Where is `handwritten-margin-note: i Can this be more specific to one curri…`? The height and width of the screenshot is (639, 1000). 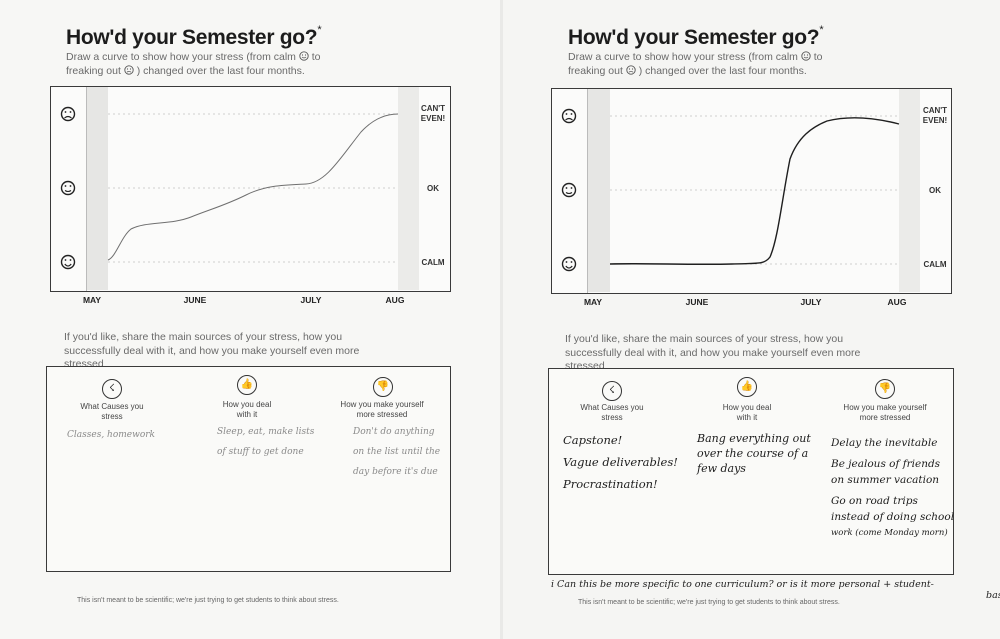
handwritten-margin-note: i Can this be more specific to one curri… is located at coordinates (775, 590).